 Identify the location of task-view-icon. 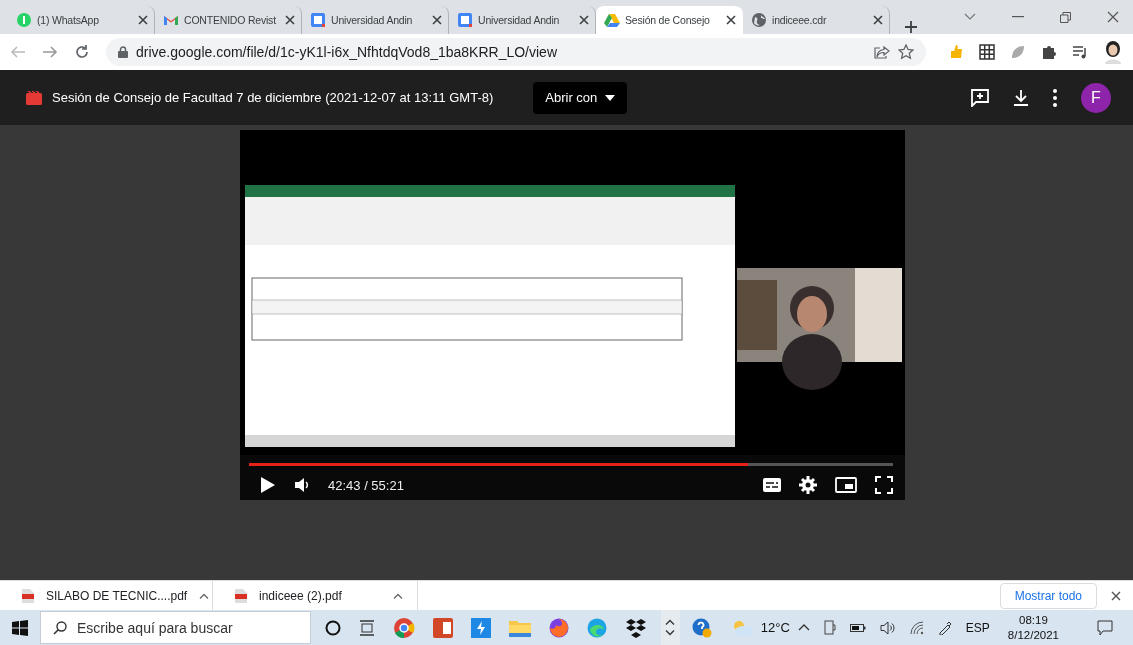
(366, 627).